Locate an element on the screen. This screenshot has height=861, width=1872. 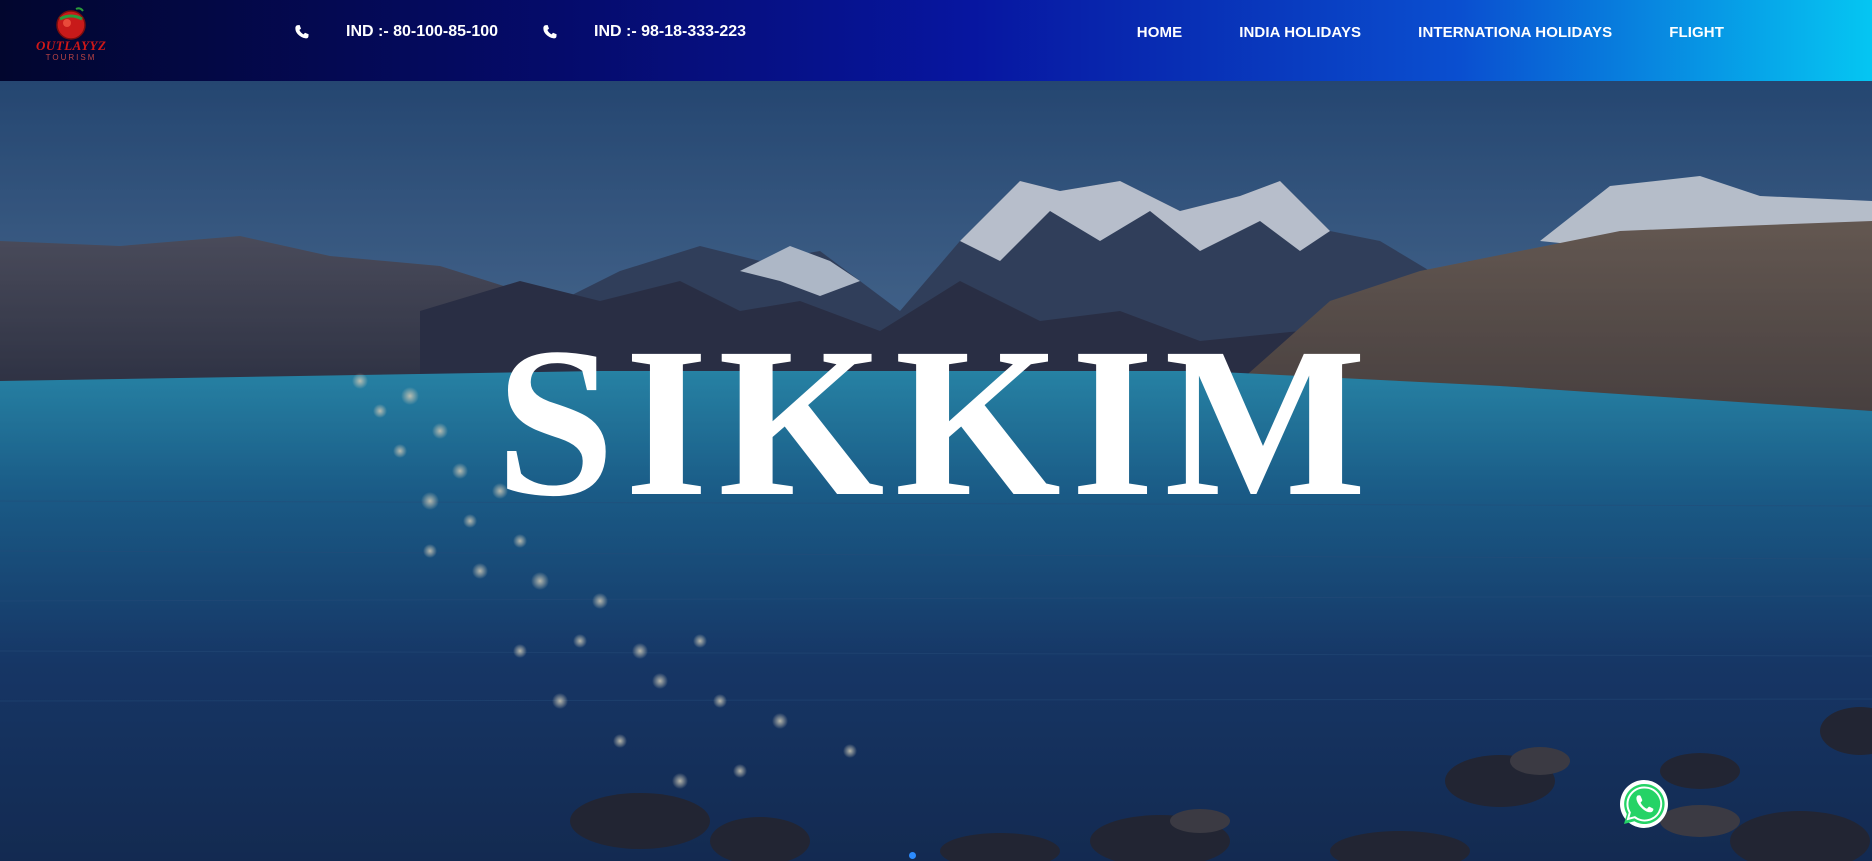
contact-phone-1: IND :- 80-100-85-100 is located at coordinates (396, 32).